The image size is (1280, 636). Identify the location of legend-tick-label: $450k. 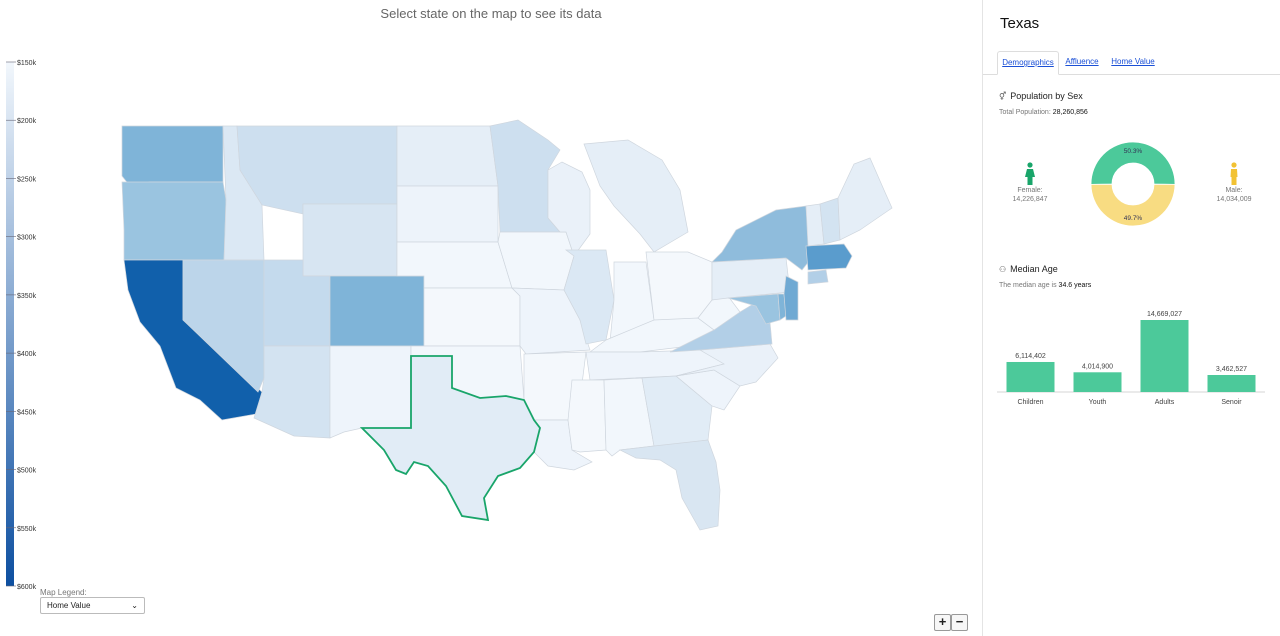
(27, 412).